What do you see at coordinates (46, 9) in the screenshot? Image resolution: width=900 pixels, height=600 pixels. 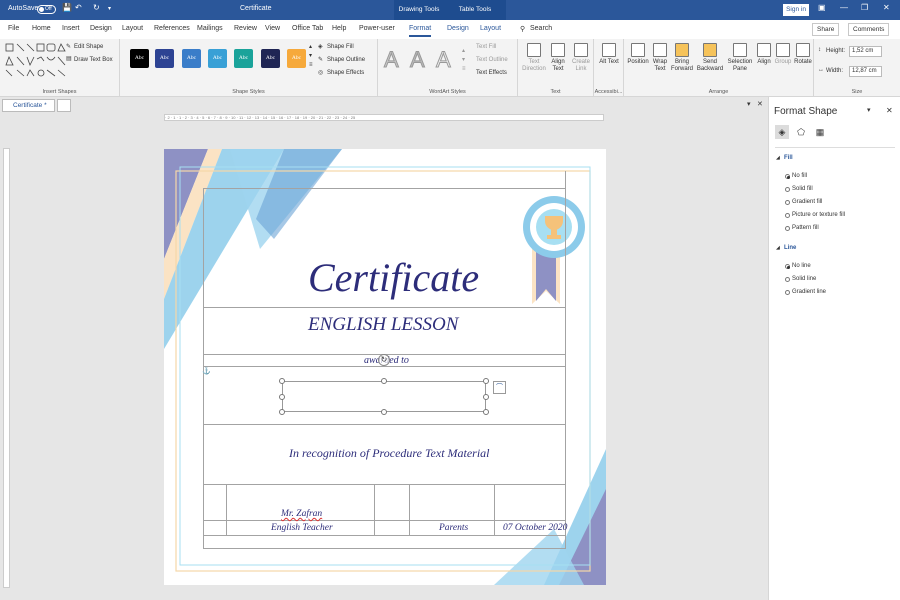 I see `autosave-toggle: Off` at bounding box center [46, 9].